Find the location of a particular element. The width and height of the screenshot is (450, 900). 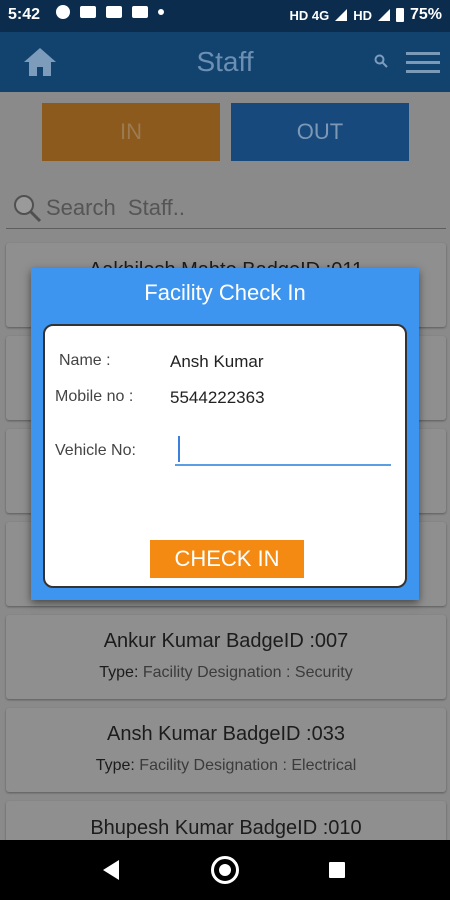

mail-icon is located at coordinates (114, 12).